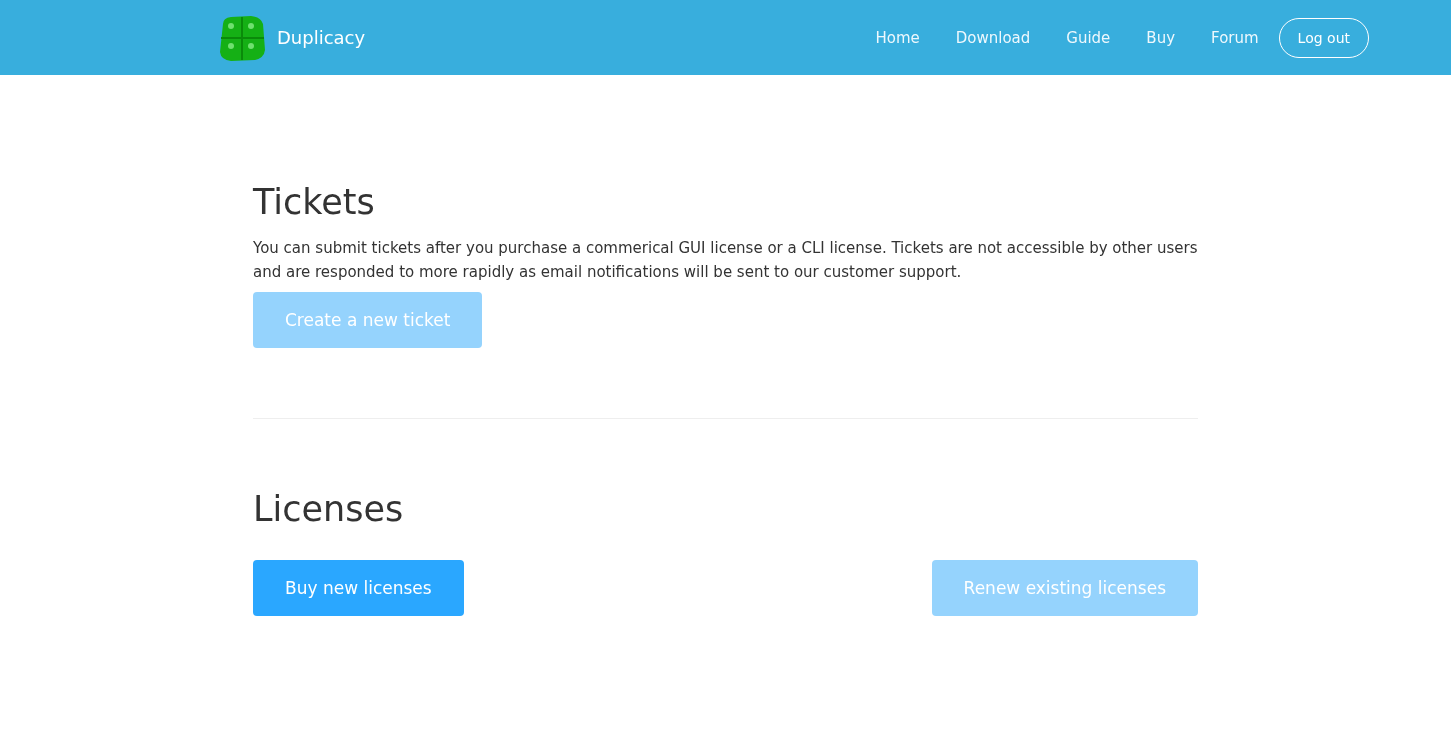 The height and width of the screenshot is (731, 1451). What do you see at coordinates (242, 37) in the screenshot?
I see `cube-logo-icon` at bounding box center [242, 37].